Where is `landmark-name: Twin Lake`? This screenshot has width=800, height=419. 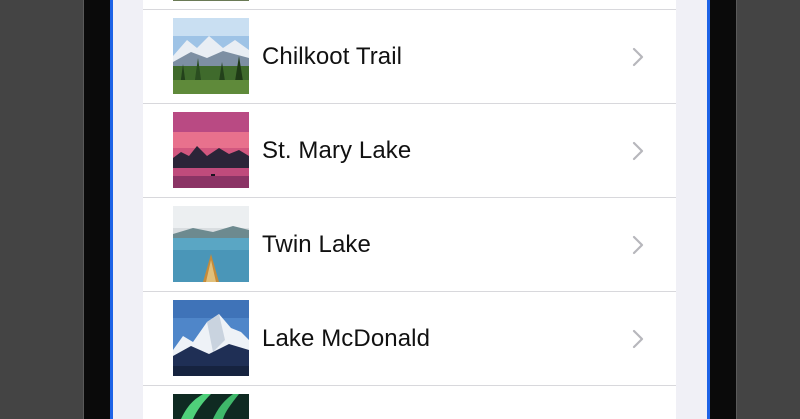 landmark-name: Twin Lake is located at coordinates (316, 244).